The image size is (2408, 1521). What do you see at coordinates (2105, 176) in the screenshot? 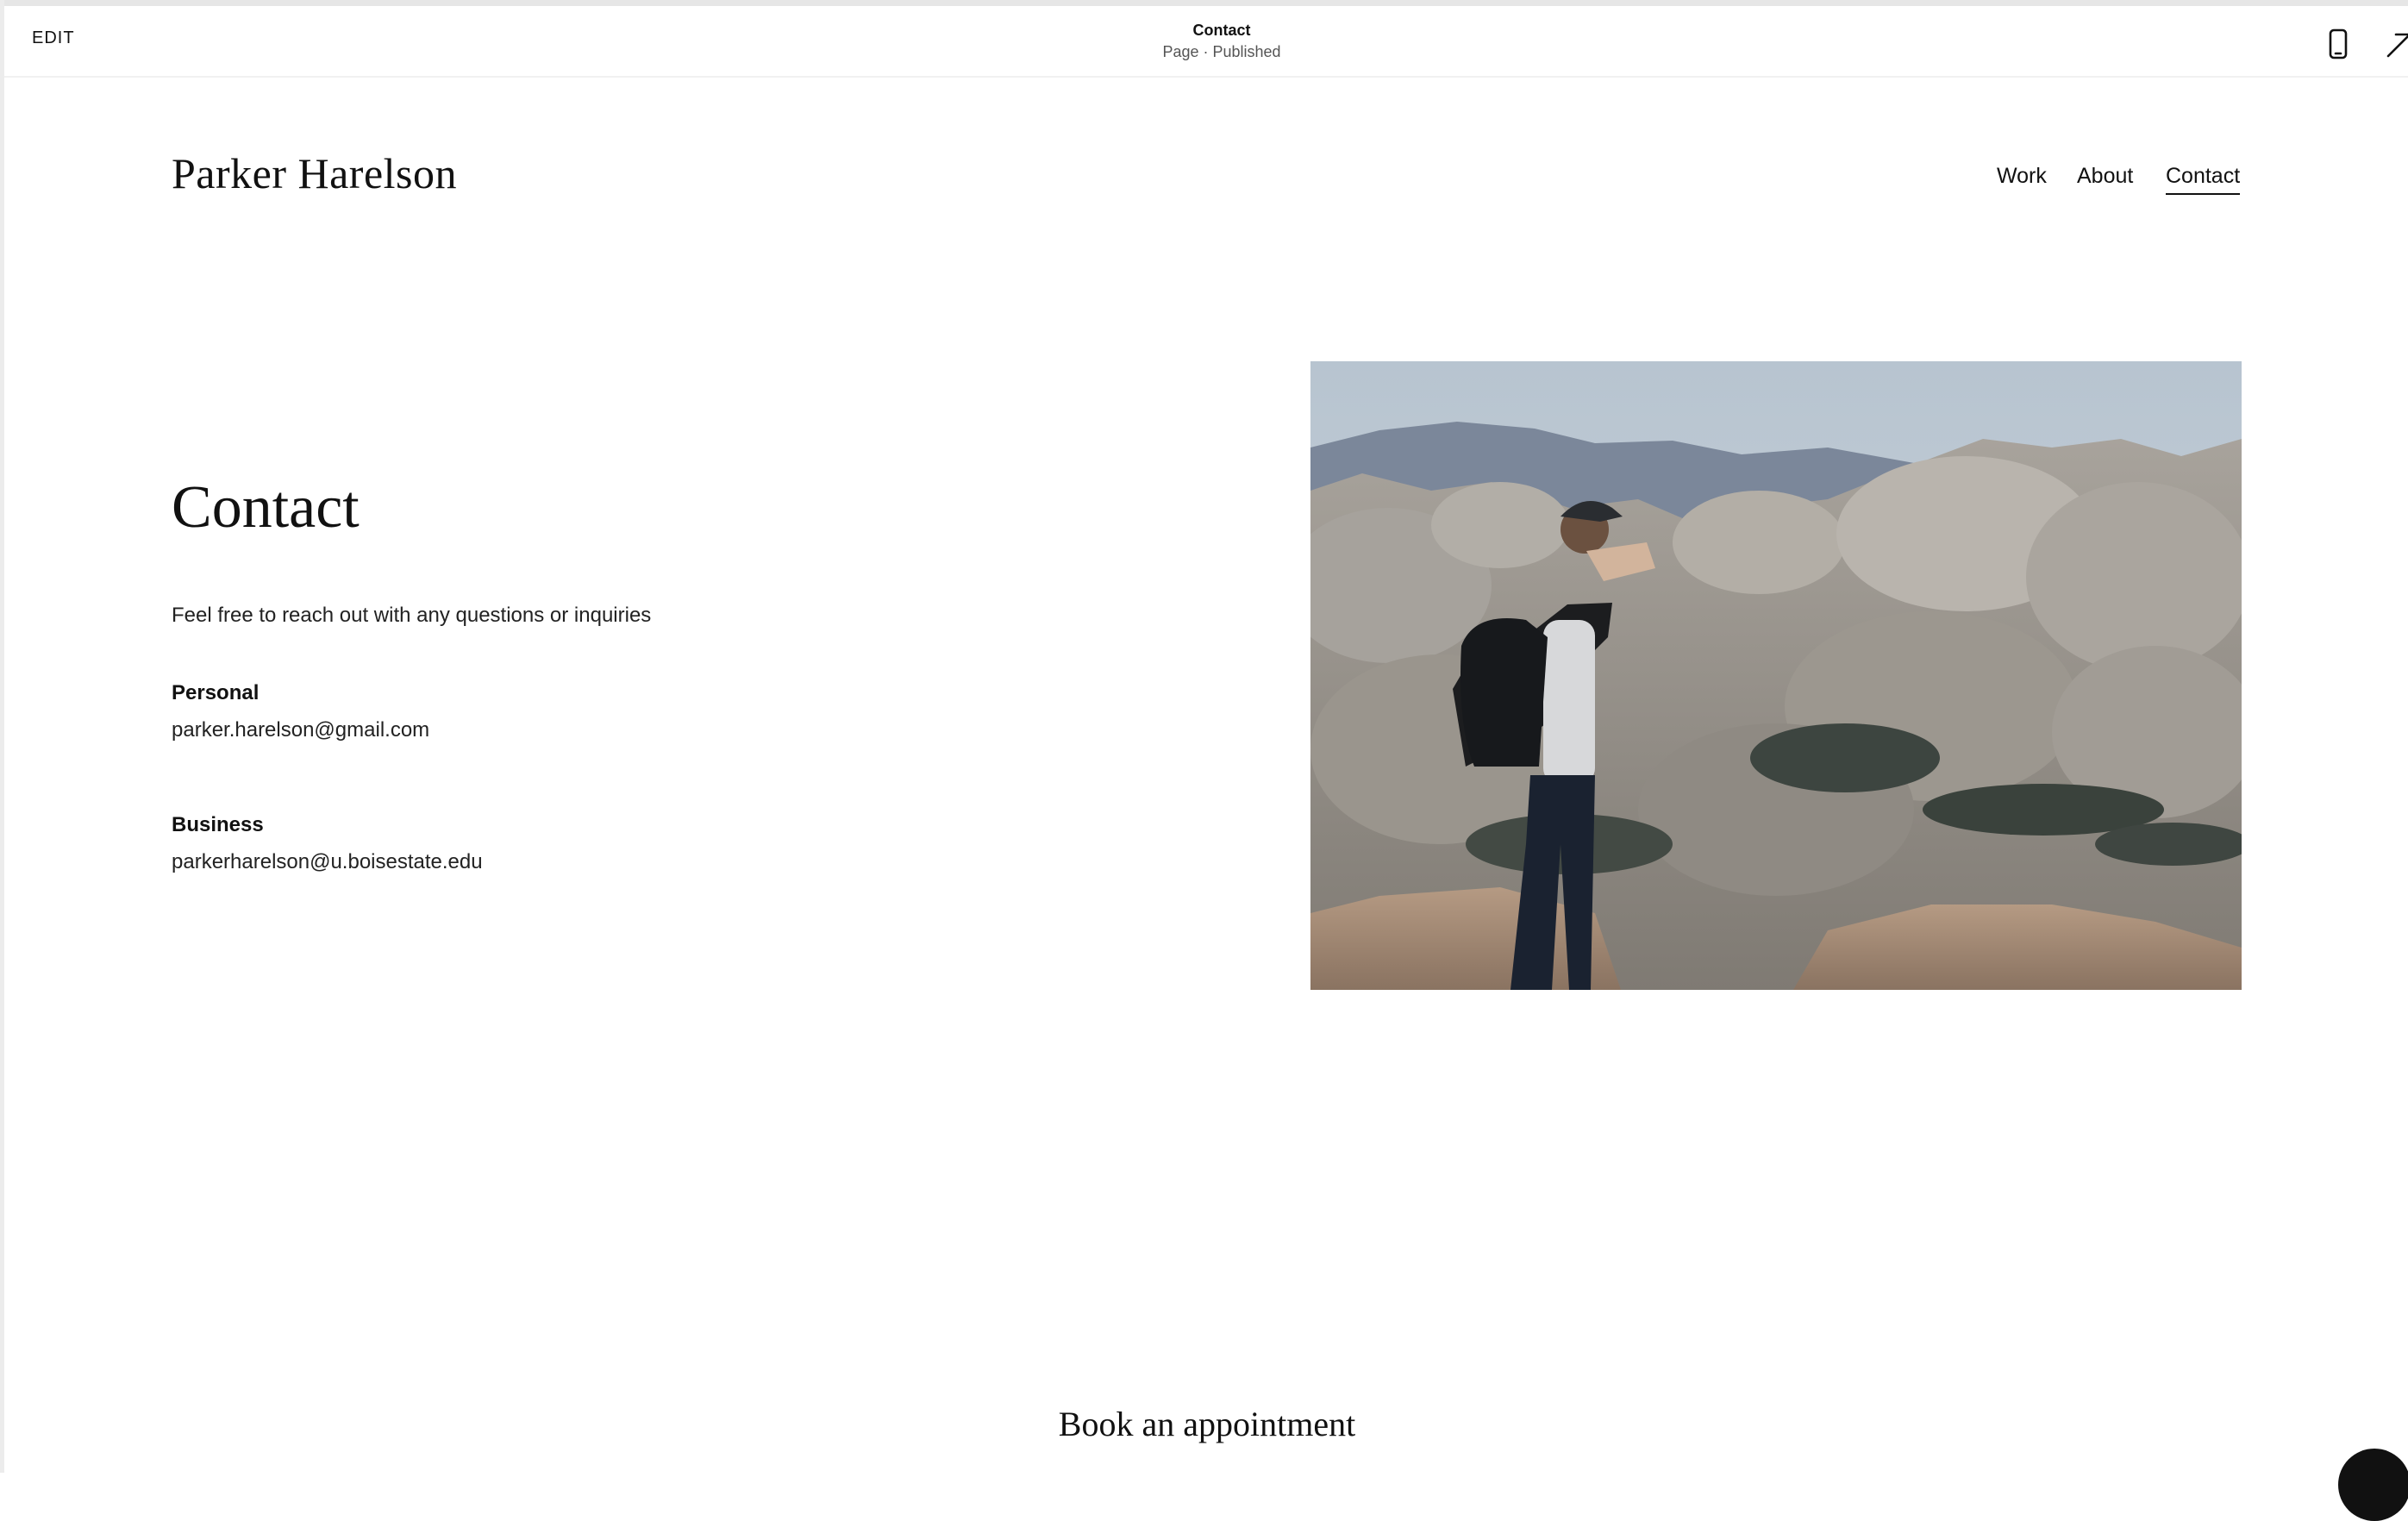
I see `nav-item-about: About` at bounding box center [2105, 176].